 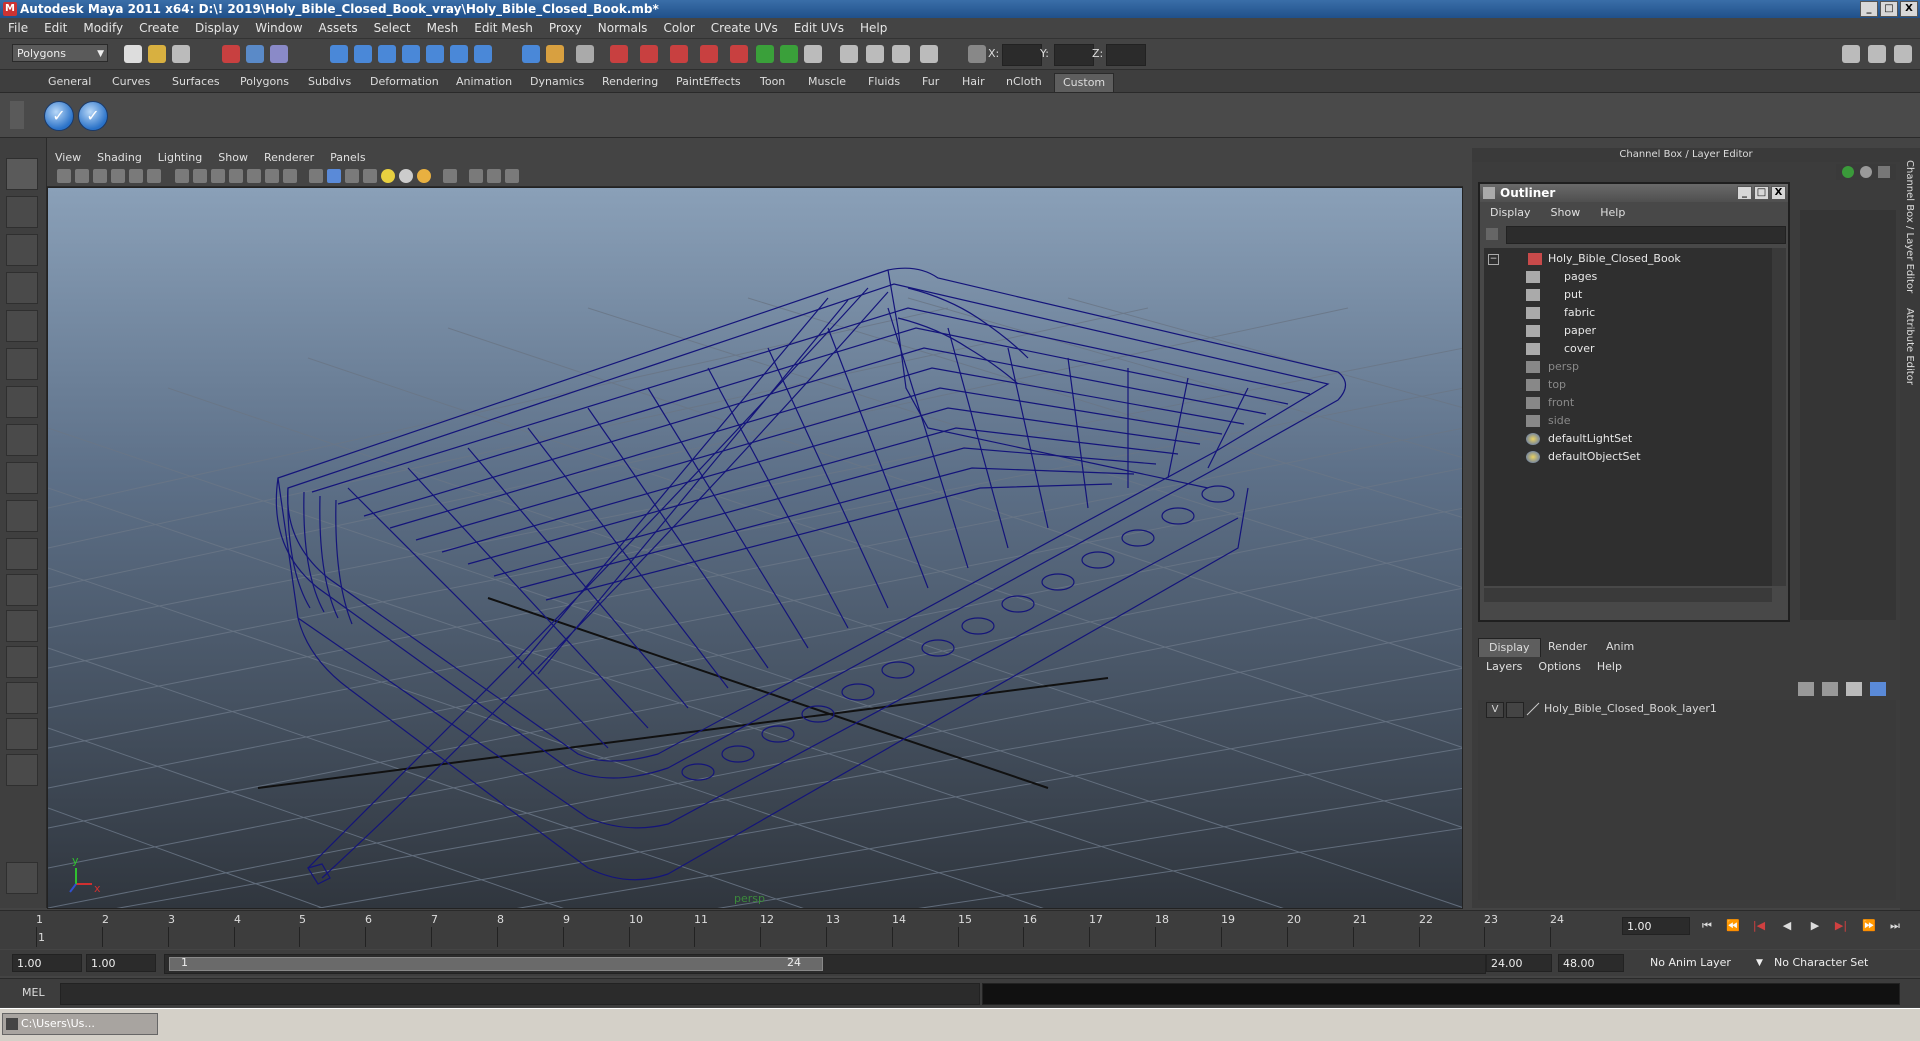 I want to click on magnet-plane-icon, so click(x=709, y=54).